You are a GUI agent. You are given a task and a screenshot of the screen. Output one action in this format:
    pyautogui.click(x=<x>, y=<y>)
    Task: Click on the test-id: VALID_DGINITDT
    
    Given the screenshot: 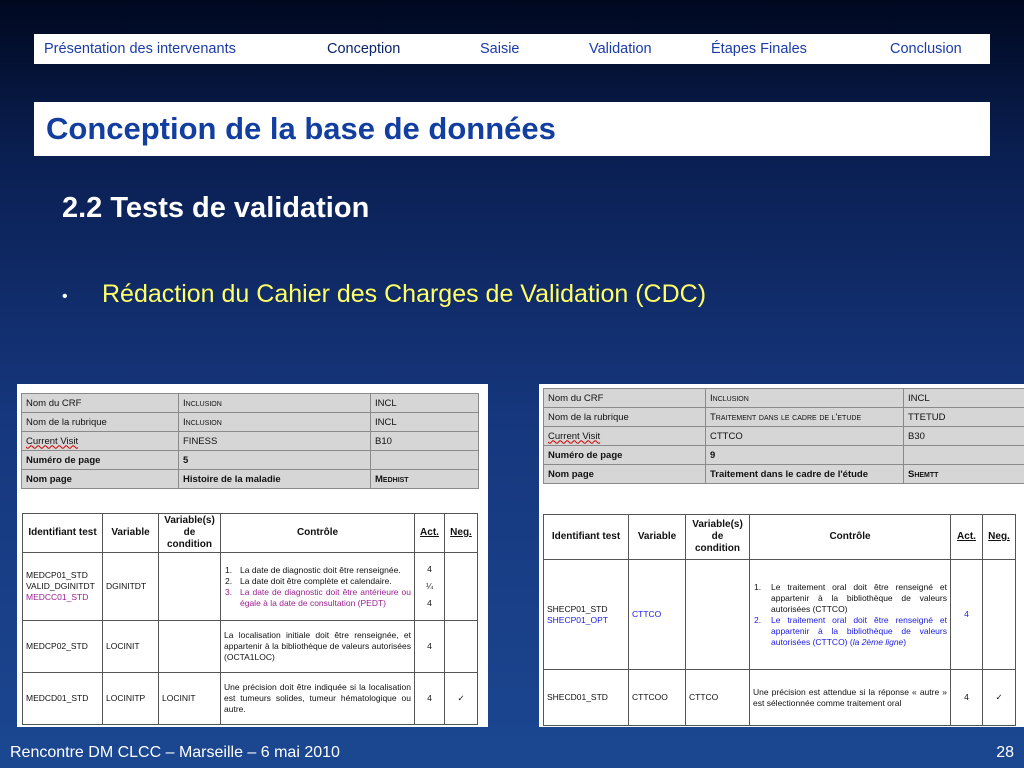 What is the action you would take?
    pyautogui.click(x=60, y=586)
    